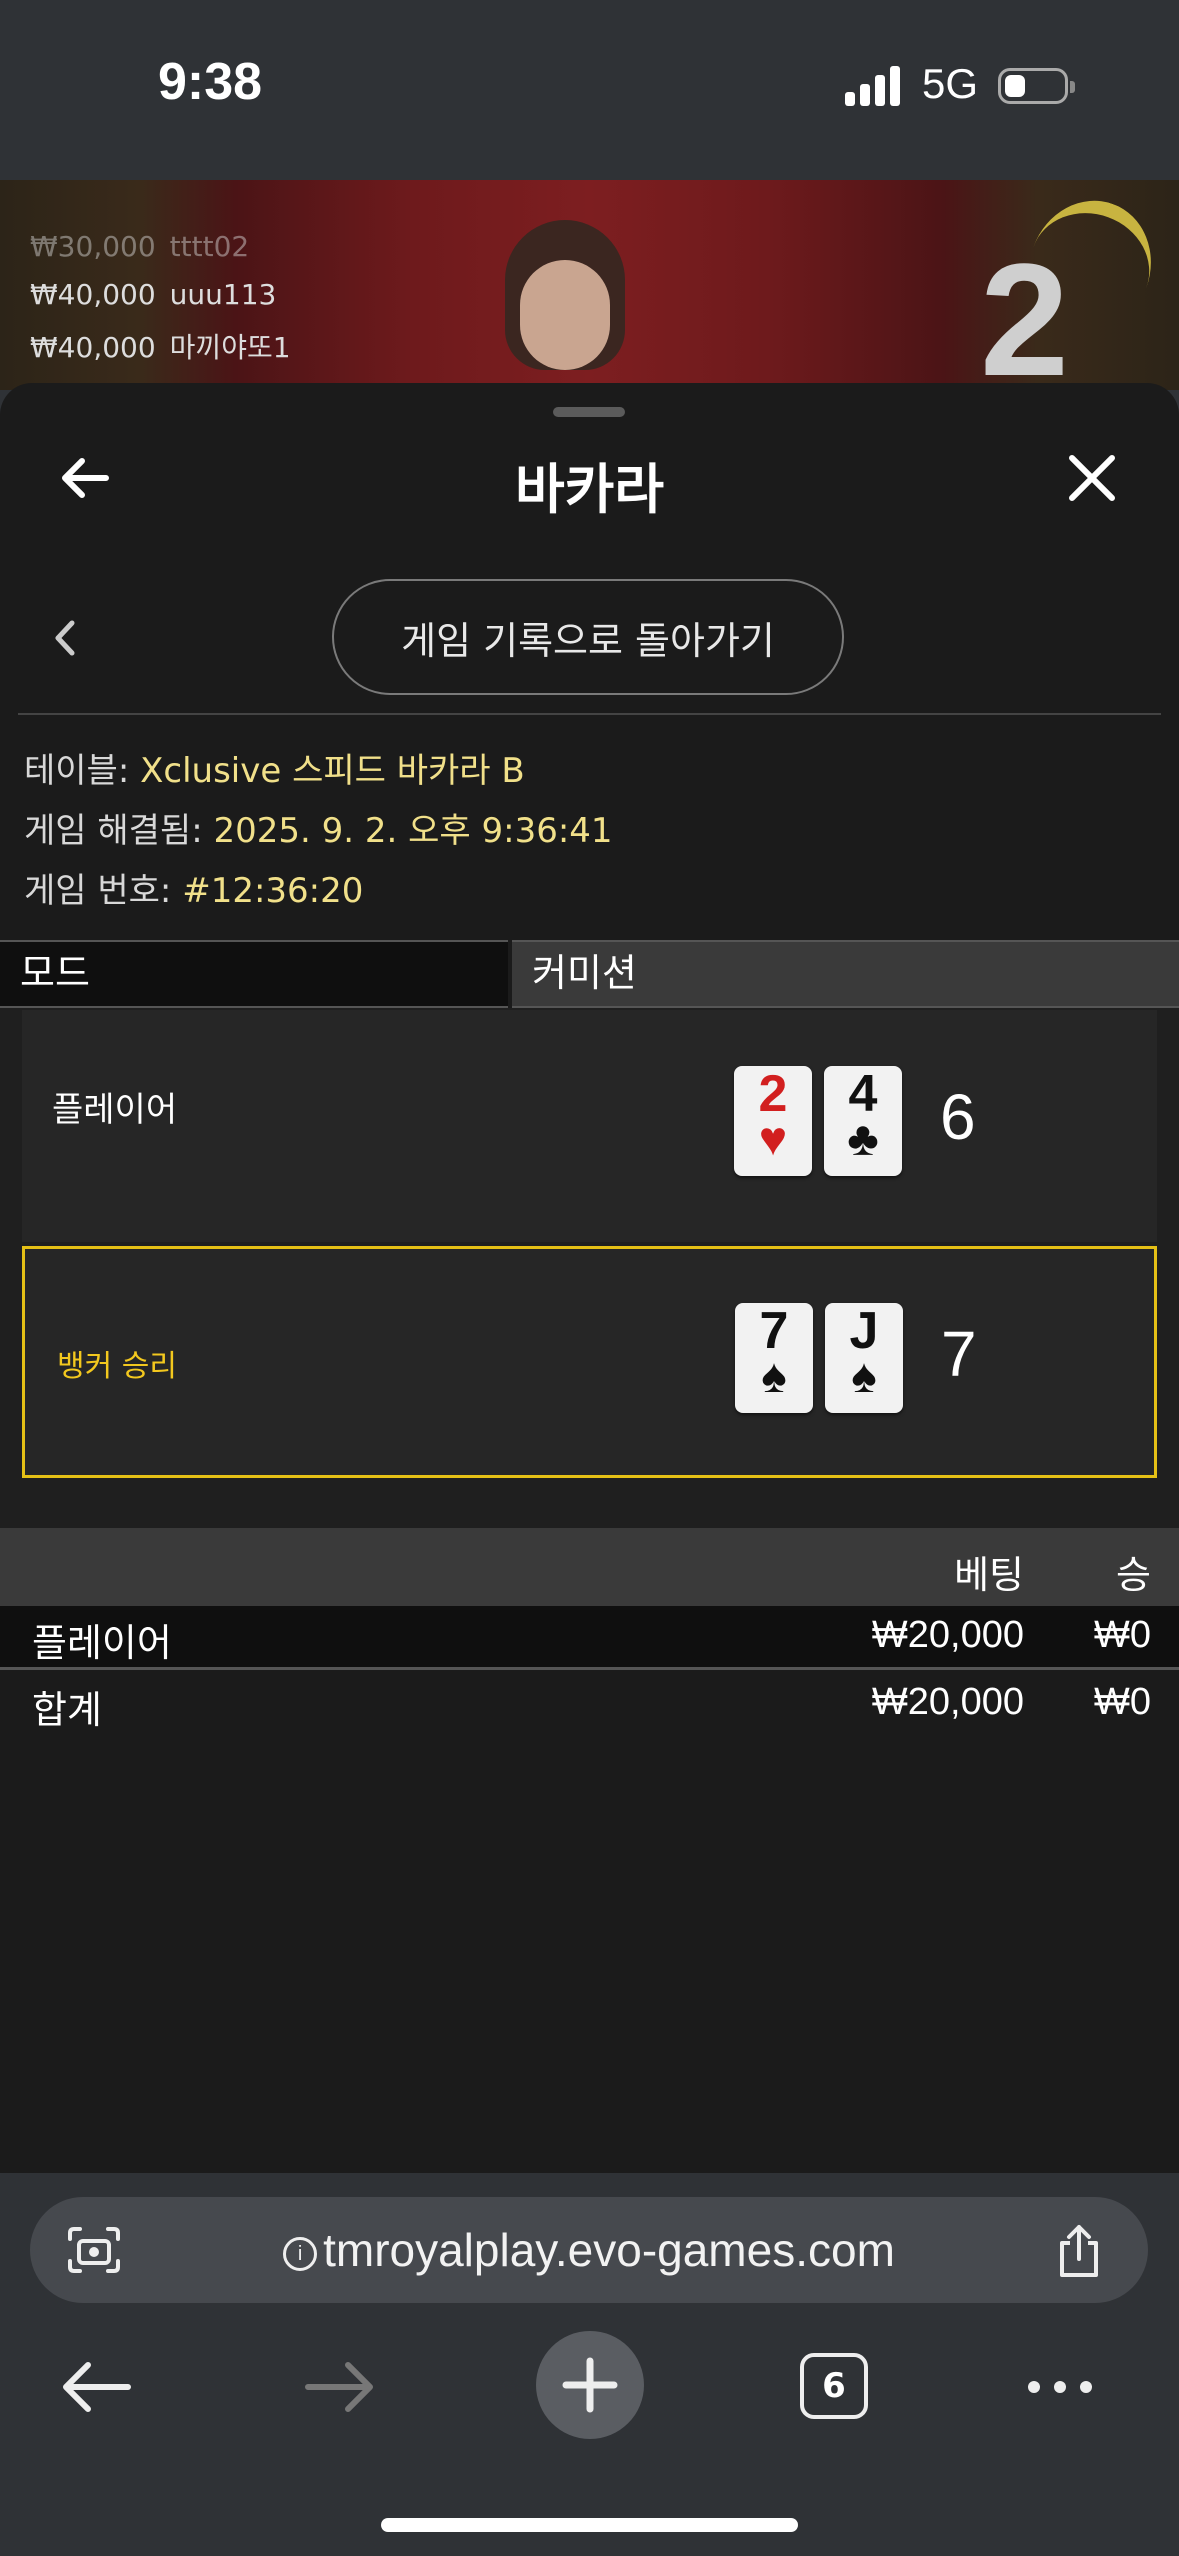  Describe the element at coordinates (117, 1366) in the screenshot. I see `hand-label: 뱅커 승리` at that location.